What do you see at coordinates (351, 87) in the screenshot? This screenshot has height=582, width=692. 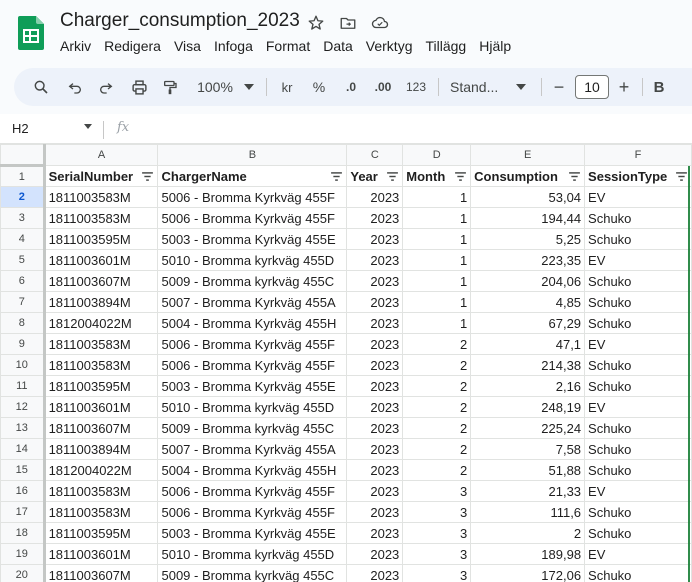 I see `decrease-decimal-button: .0` at bounding box center [351, 87].